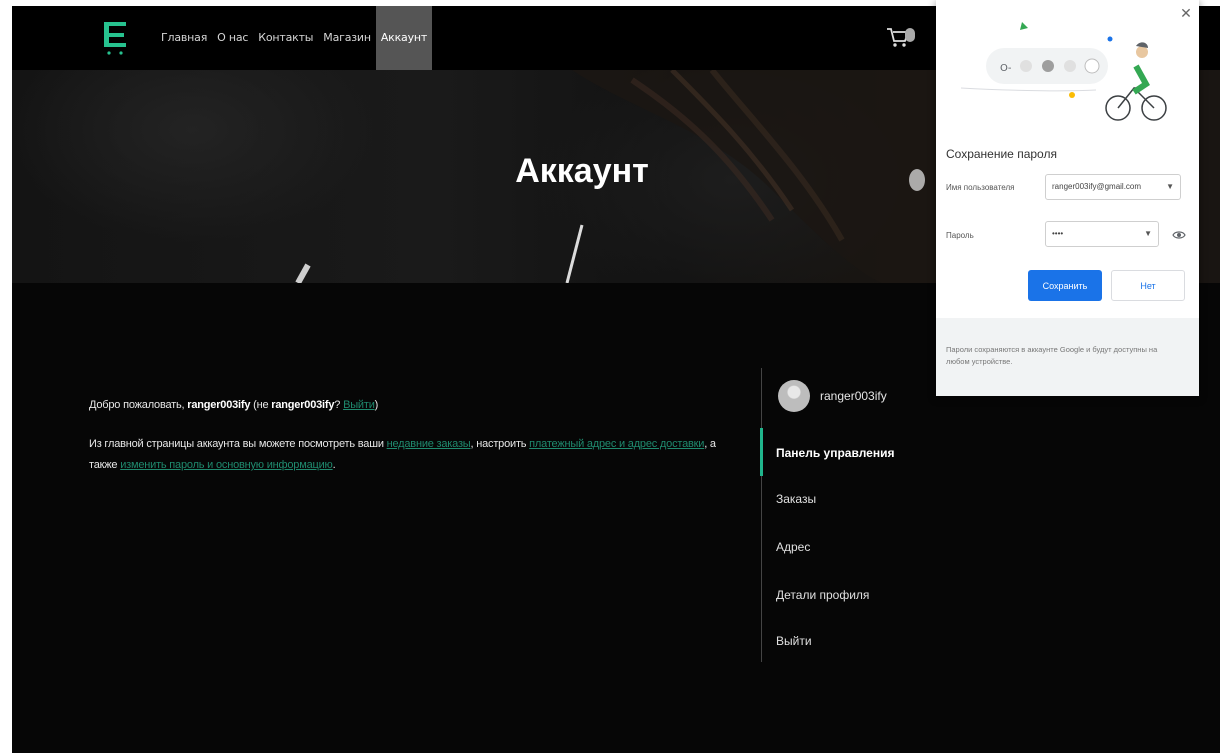 The height and width of the screenshot is (753, 1222). Describe the element at coordinates (910, 35) in the screenshot. I see `cart-count-badge` at that location.